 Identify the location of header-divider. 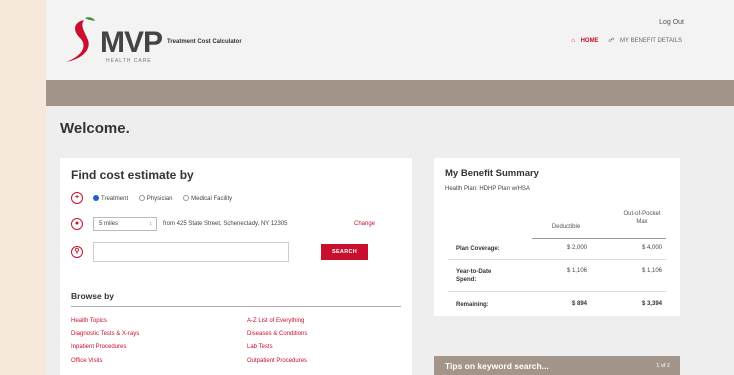
(599, 238).